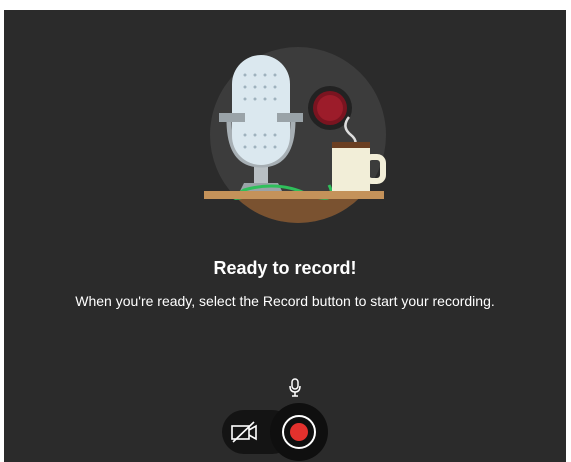 This screenshot has height=462, width=571. Describe the element at coordinates (295, 388) in the screenshot. I see `microphone-icon` at that location.